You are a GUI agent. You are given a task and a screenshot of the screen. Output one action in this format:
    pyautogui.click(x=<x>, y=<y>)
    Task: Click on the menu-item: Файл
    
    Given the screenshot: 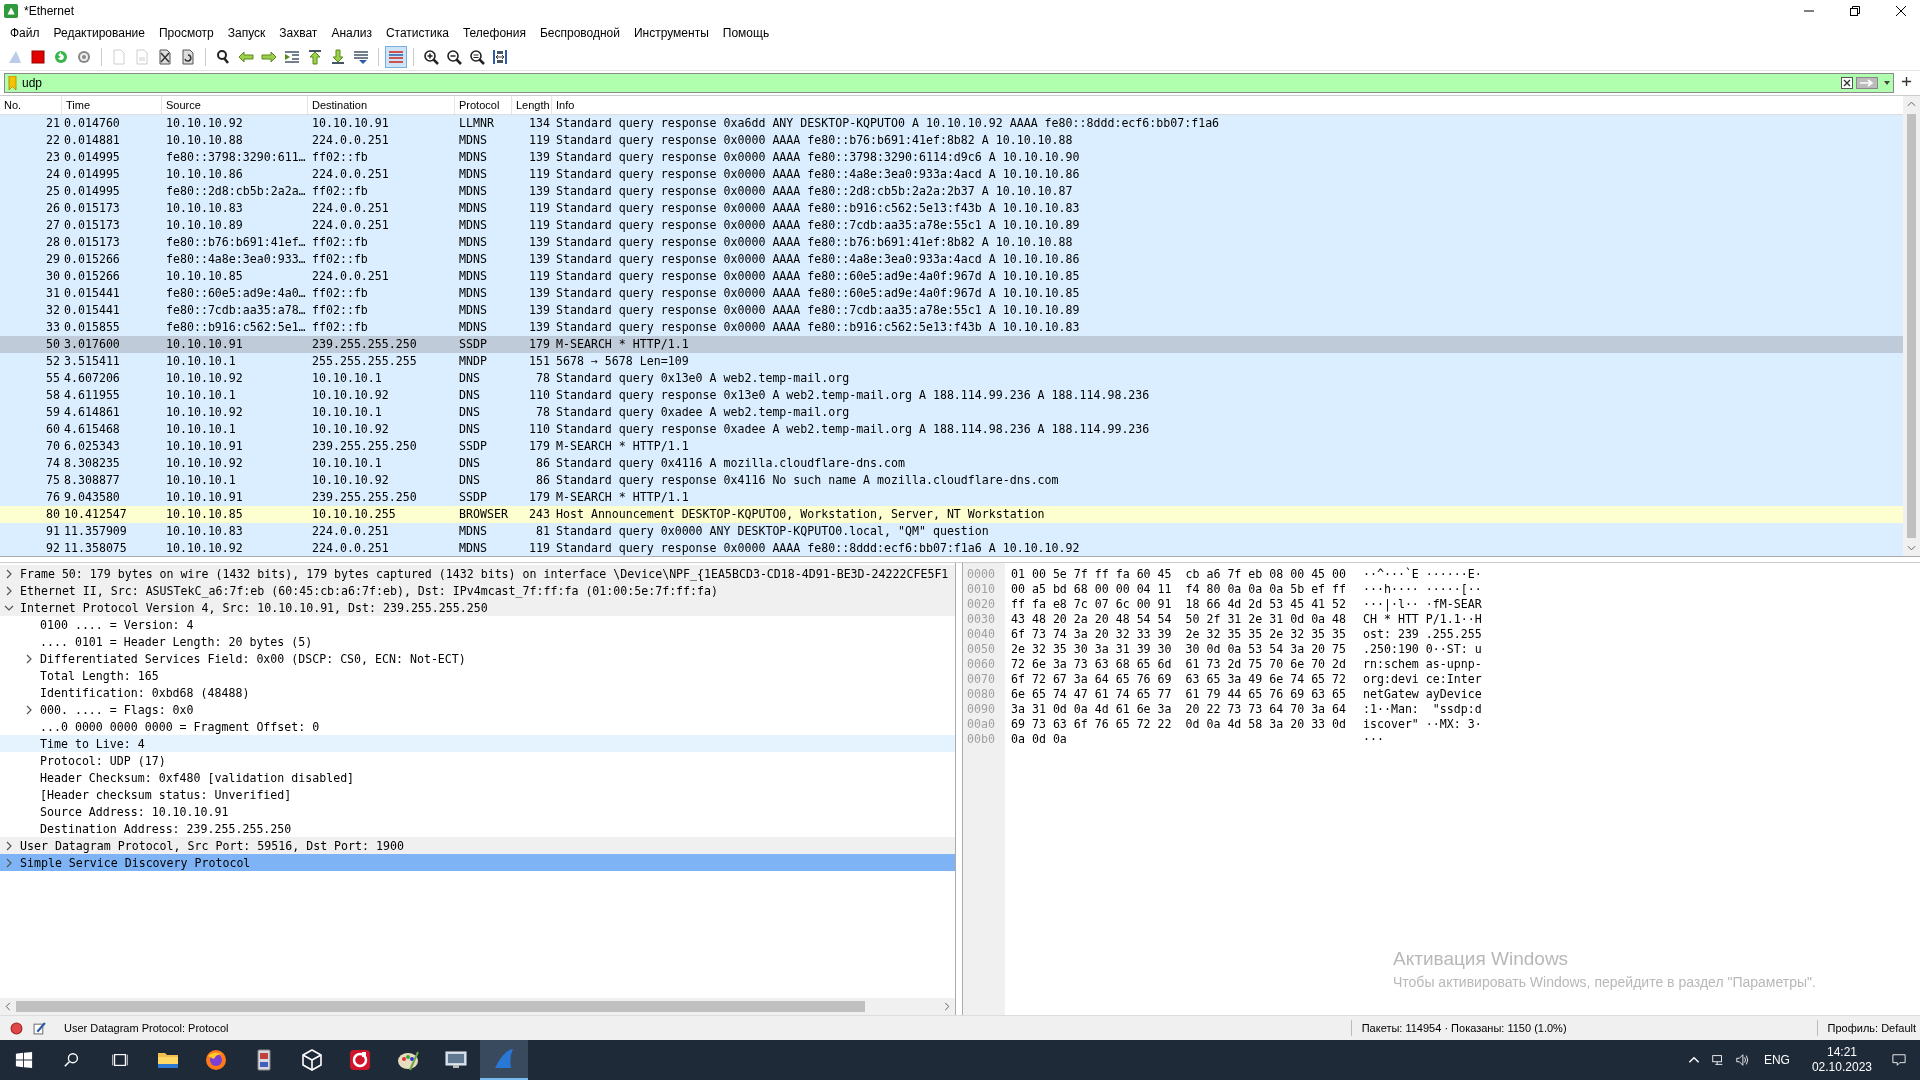 What is the action you would take?
    pyautogui.click(x=25, y=33)
    